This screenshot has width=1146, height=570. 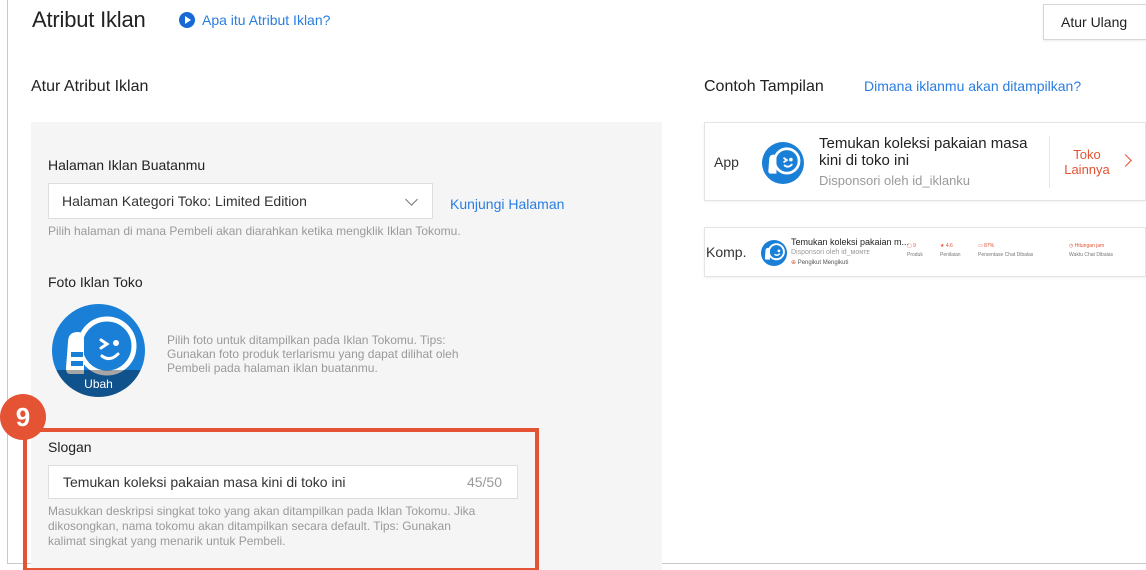 I want to click on play-icon, so click(x=187, y=20).